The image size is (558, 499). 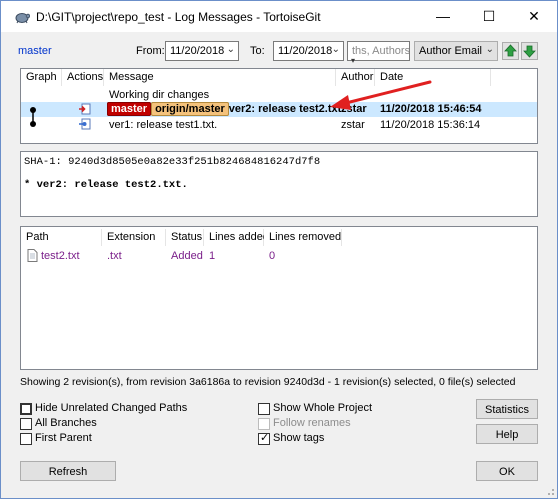 I want to click on column-header-graph: Graph, so click(x=41, y=77).